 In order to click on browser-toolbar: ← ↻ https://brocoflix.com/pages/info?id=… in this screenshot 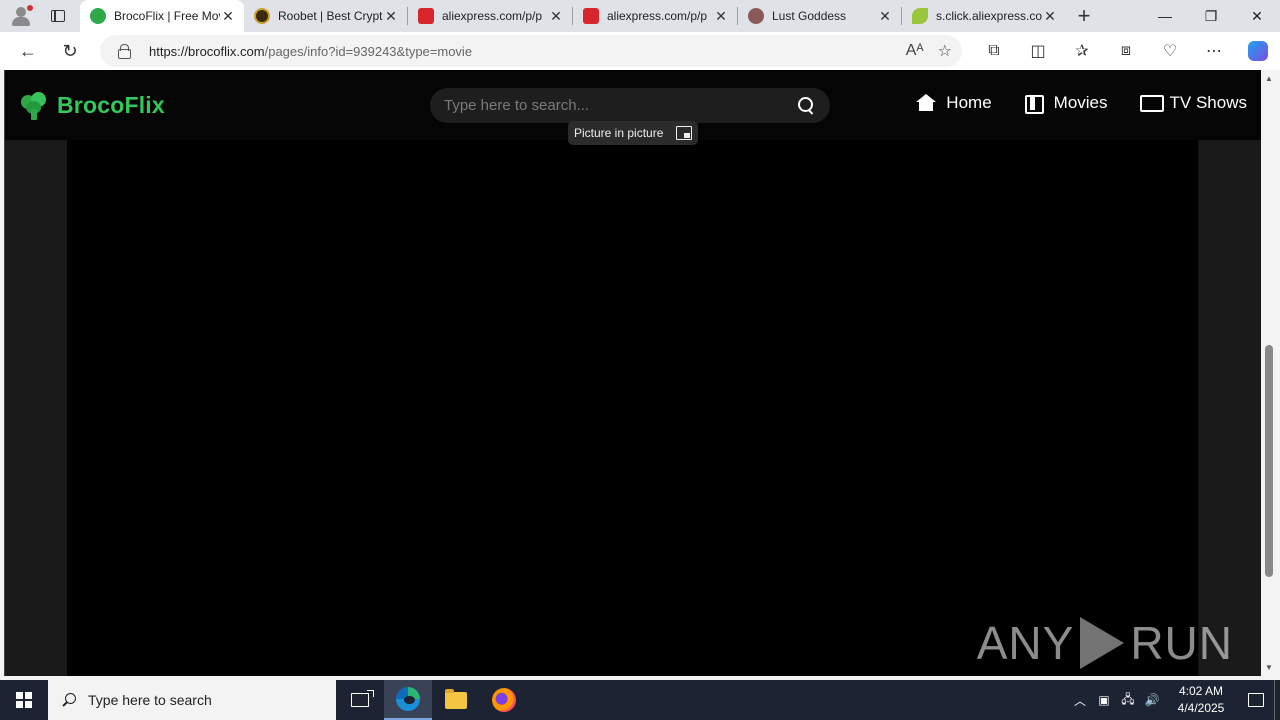, I will do `click(640, 51)`.